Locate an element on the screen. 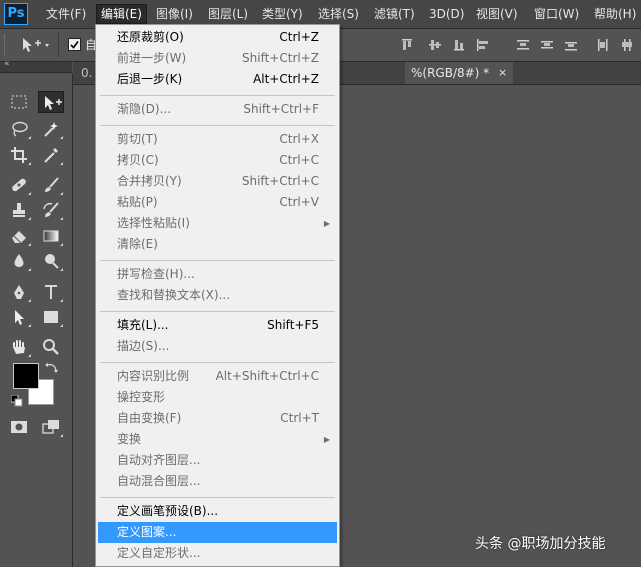 This screenshot has width=641, height=567. menu-image: 图像(I) is located at coordinates (174, 14).